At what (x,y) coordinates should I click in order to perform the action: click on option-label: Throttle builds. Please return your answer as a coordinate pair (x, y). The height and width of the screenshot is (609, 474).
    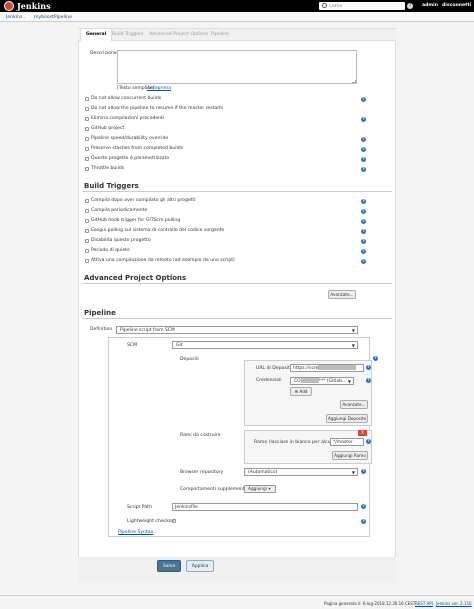
    Looking at the image, I should click on (108, 168).